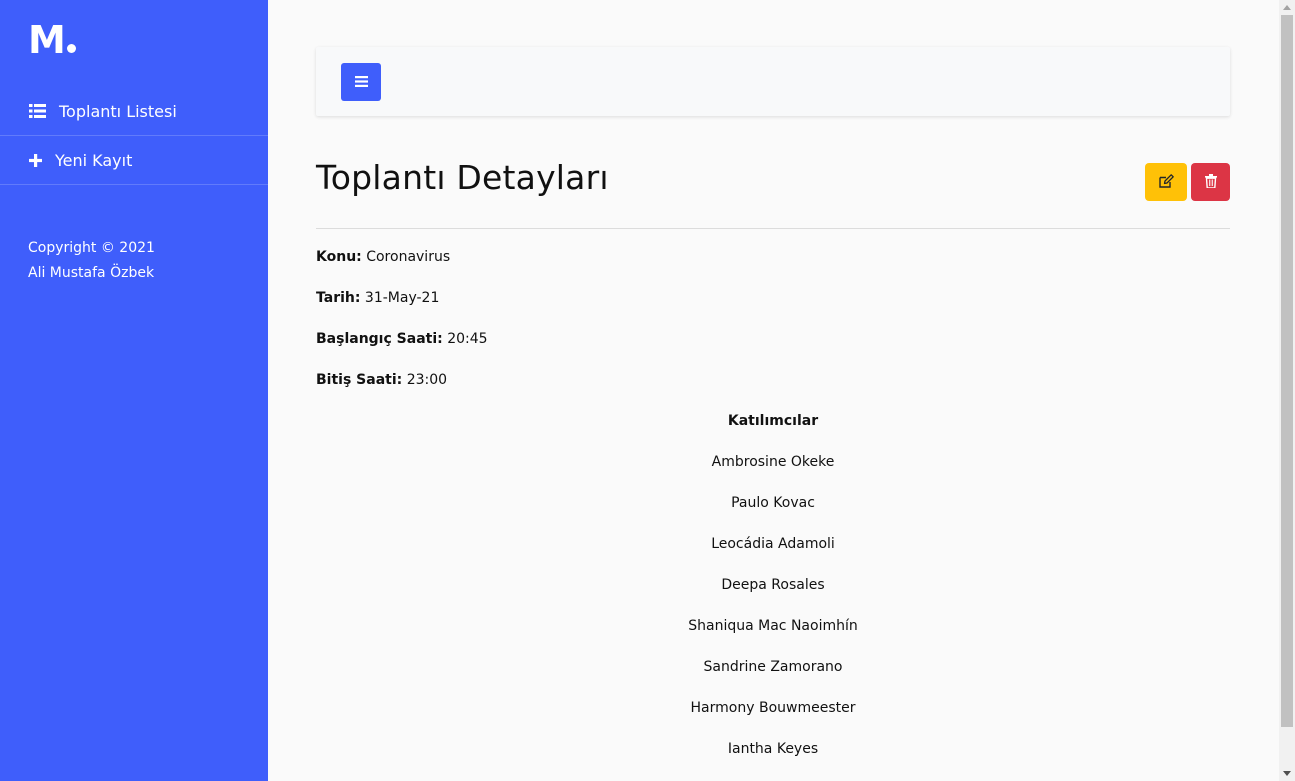 The height and width of the screenshot is (781, 1295). What do you see at coordinates (408, 257) in the screenshot?
I see `detail-value: Coronavirus` at bounding box center [408, 257].